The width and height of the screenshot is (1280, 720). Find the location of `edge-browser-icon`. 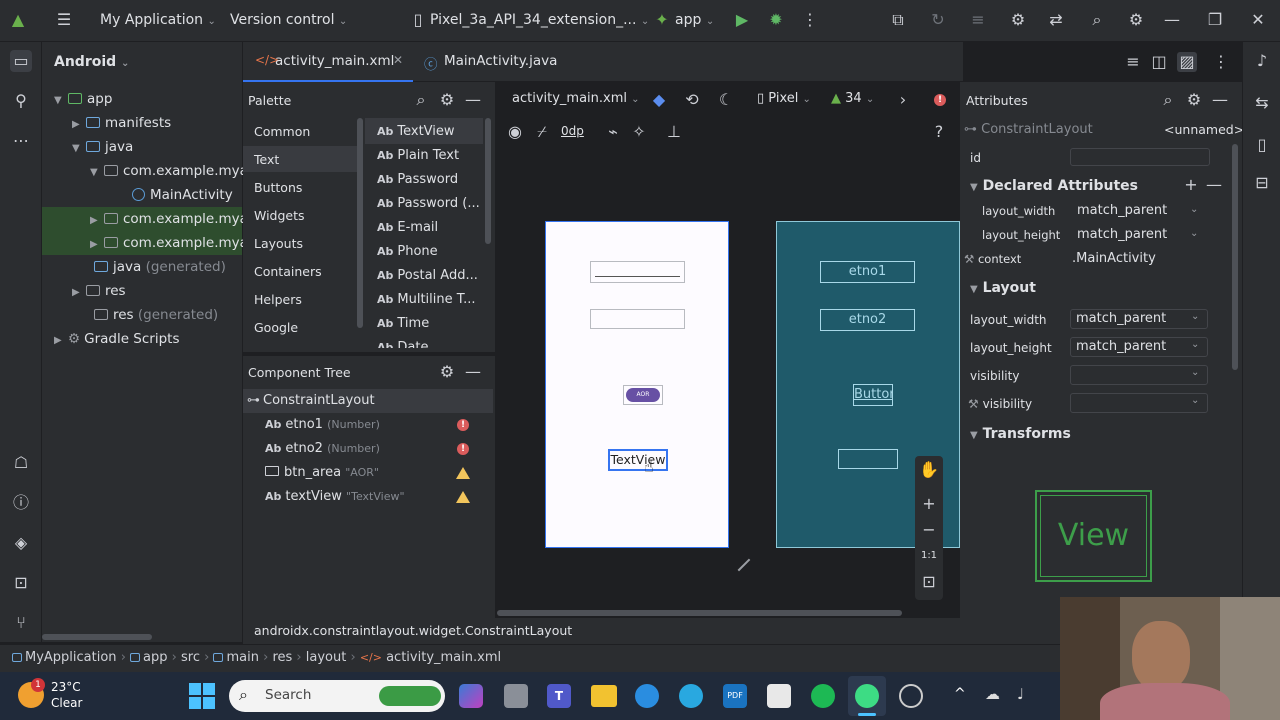

edge-browser-icon is located at coordinates (647, 696).